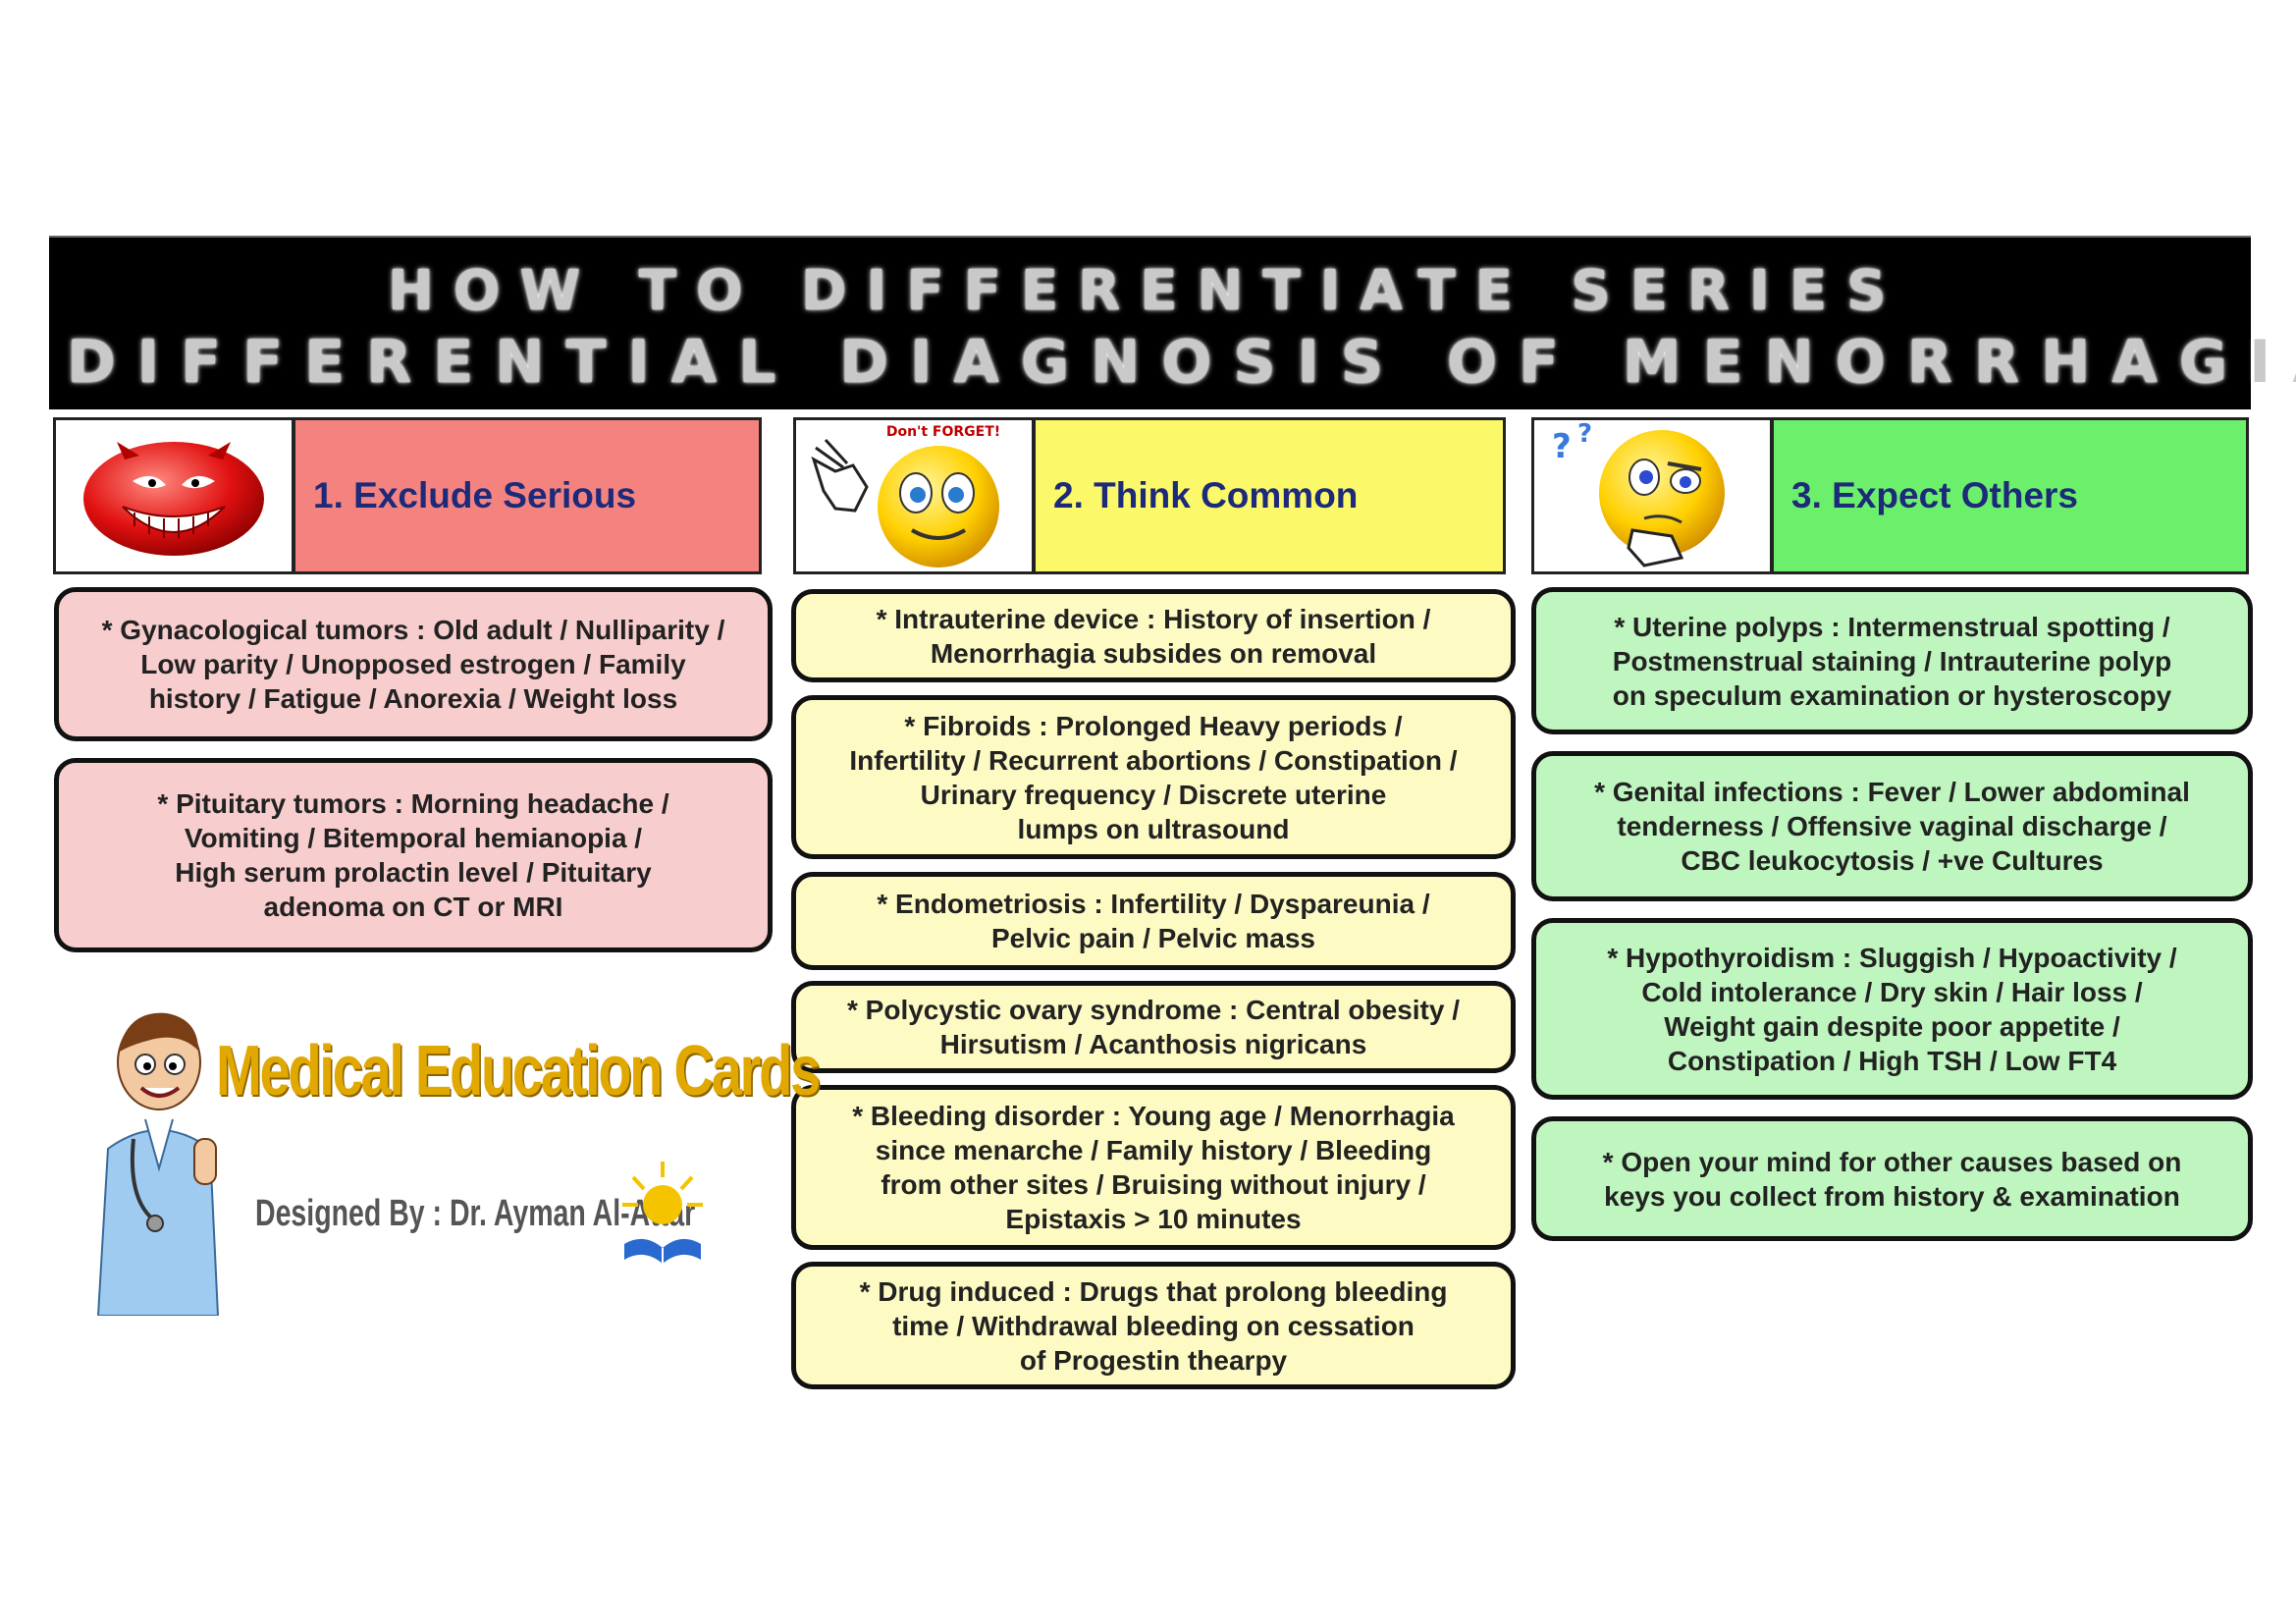  Describe the element at coordinates (1147, 291) in the screenshot. I see `banner-series-title: HOW TO DIFFERENTIATE SERIES` at that location.